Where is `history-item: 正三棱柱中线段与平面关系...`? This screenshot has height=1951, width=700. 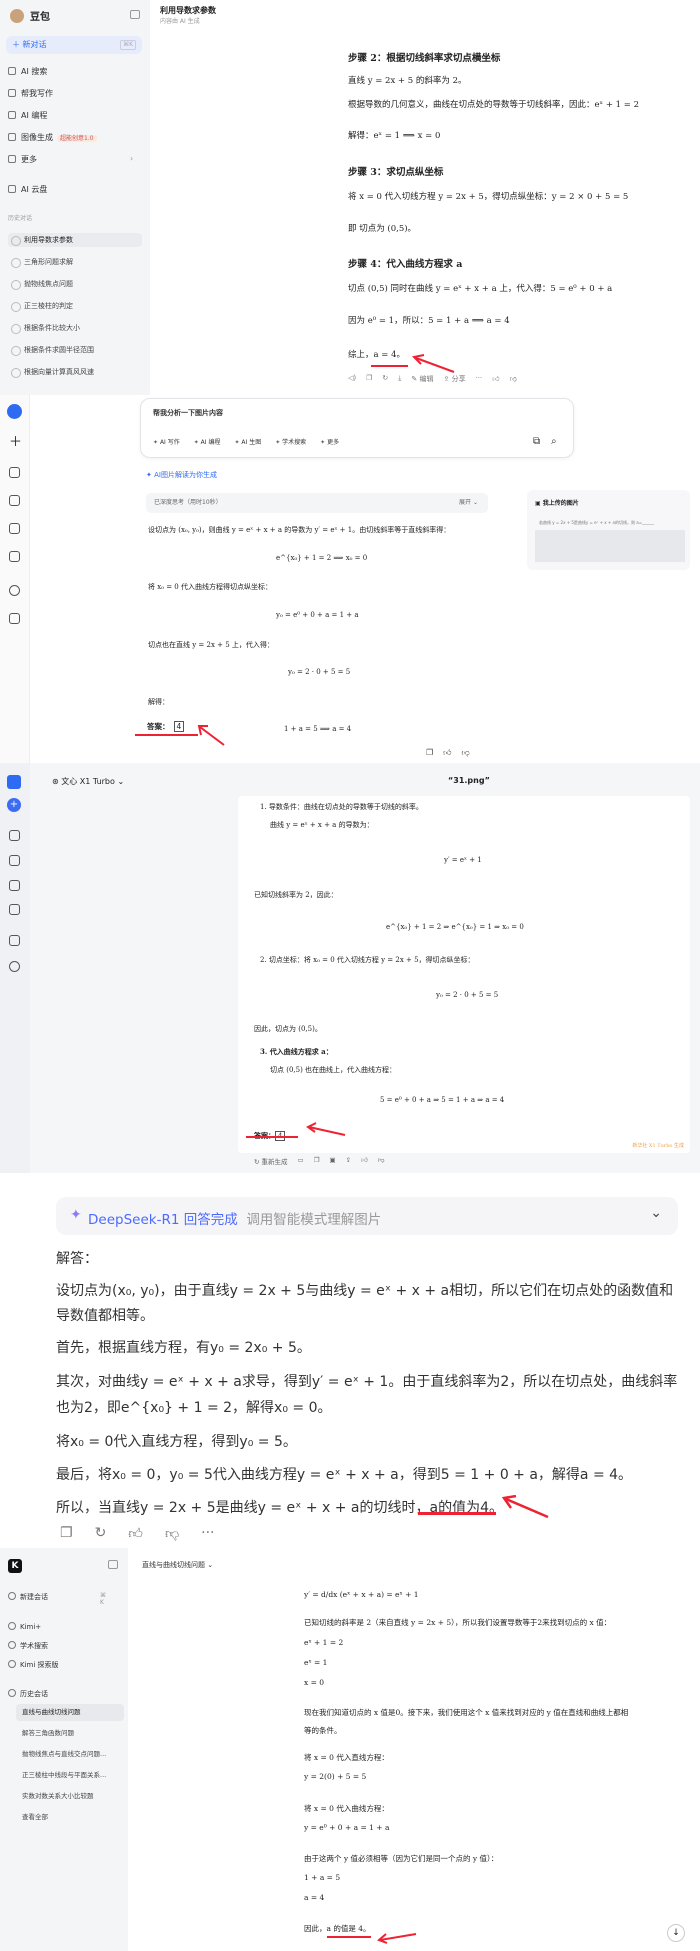 history-item: 正三棱柱中线段与平面关系... is located at coordinates (70, 1775).